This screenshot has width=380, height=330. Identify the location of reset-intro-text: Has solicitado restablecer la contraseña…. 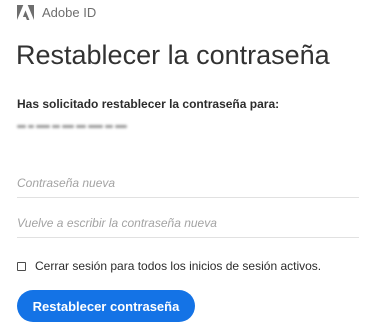
(148, 104).